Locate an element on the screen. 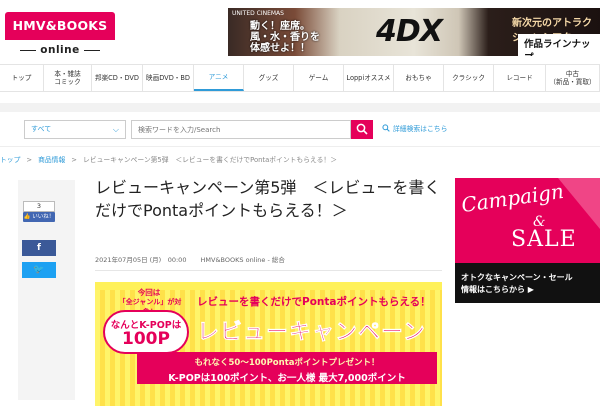 The height and width of the screenshot is (406, 600). article-date: 2021年07月05日 (月) 00:00 is located at coordinates (141, 260).